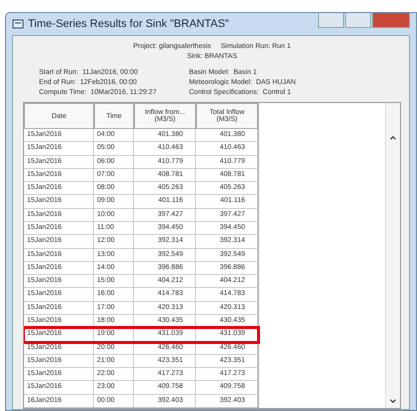 Image resolution: width=417 pixels, height=411 pixels. What do you see at coordinates (128, 24) in the screenshot?
I see `window-title: Time-Series Results for Sink "BRANTAS"` at bounding box center [128, 24].